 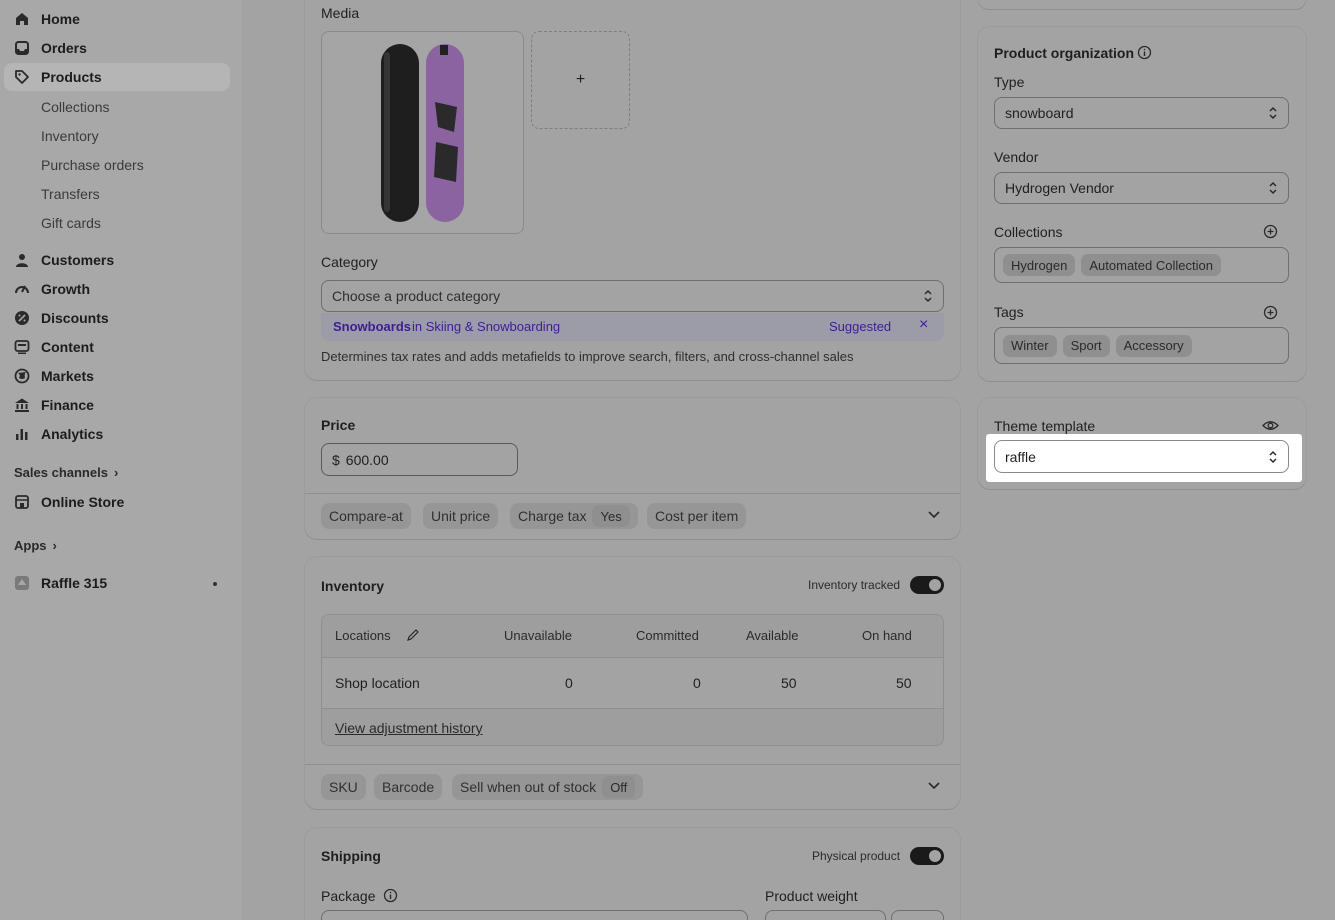 I want to click on column-unavailable: Unavailable, so click(x=538, y=635).